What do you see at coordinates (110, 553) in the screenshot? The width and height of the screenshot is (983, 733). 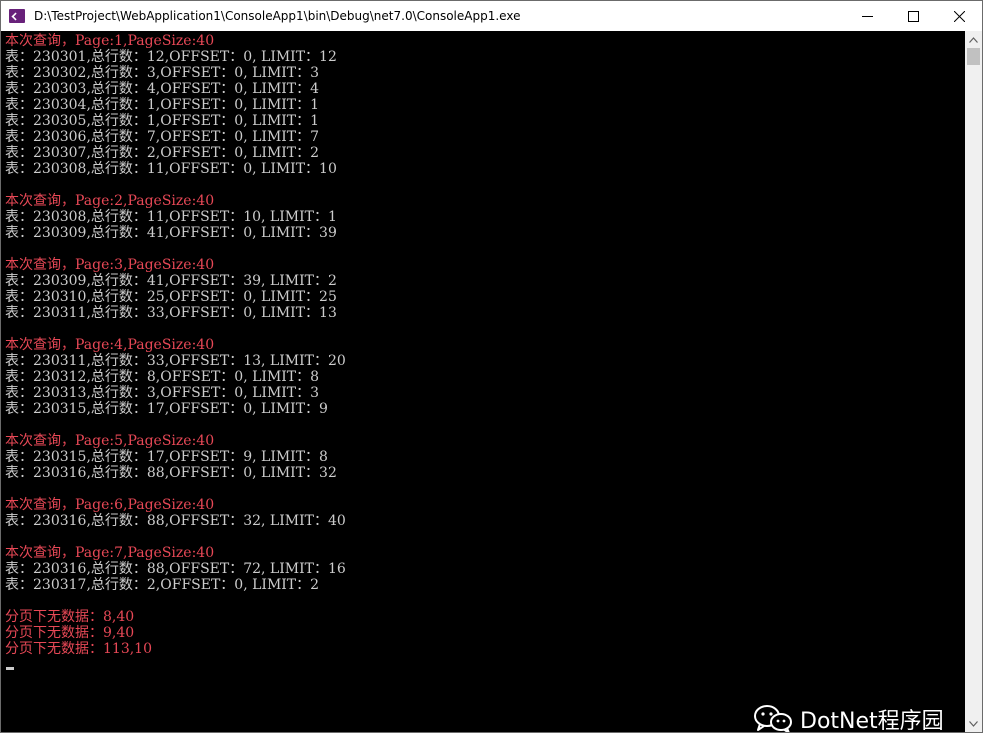 I see `console-line: 本次查询，Page:7,PageSize:40` at bounding box center [110, 553].